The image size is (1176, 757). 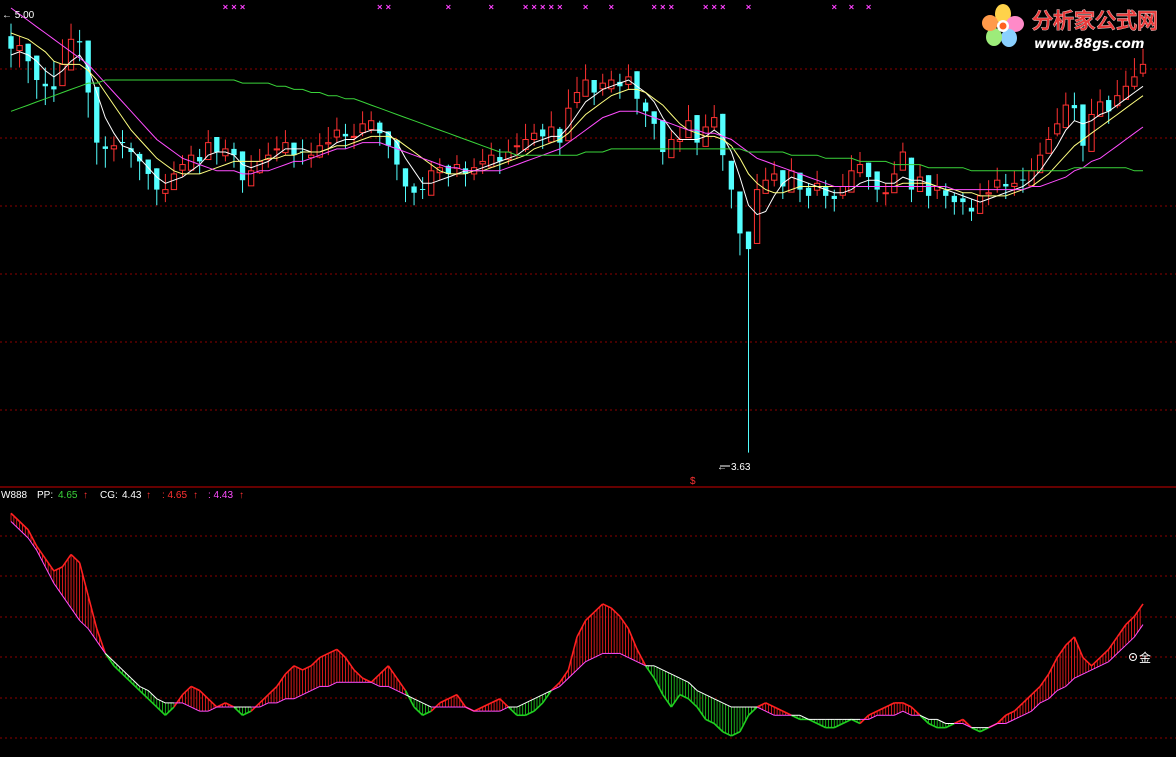 What do you see at coordinates (1003, 25) in the screenshot?
I see `flower-logo-icon` at bounding box center [1003, 25].